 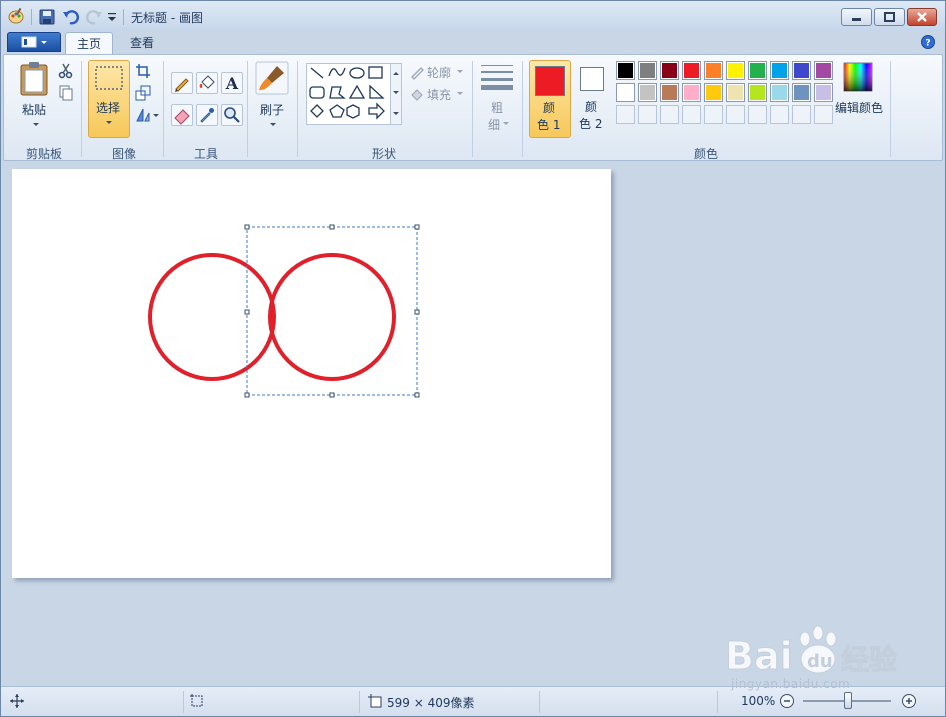 I want to click on scroll-up-icon, so click(x=396, y=73).